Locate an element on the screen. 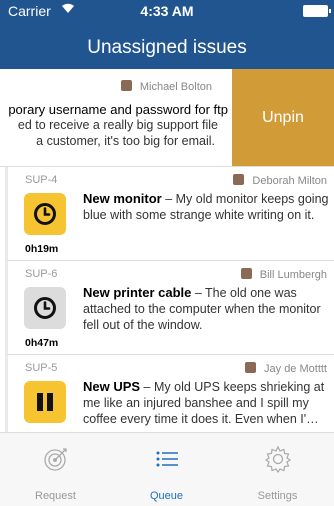 This screenshot has width=334, height=506. unpin-button: Unpin is located at coordinates (283, 117).